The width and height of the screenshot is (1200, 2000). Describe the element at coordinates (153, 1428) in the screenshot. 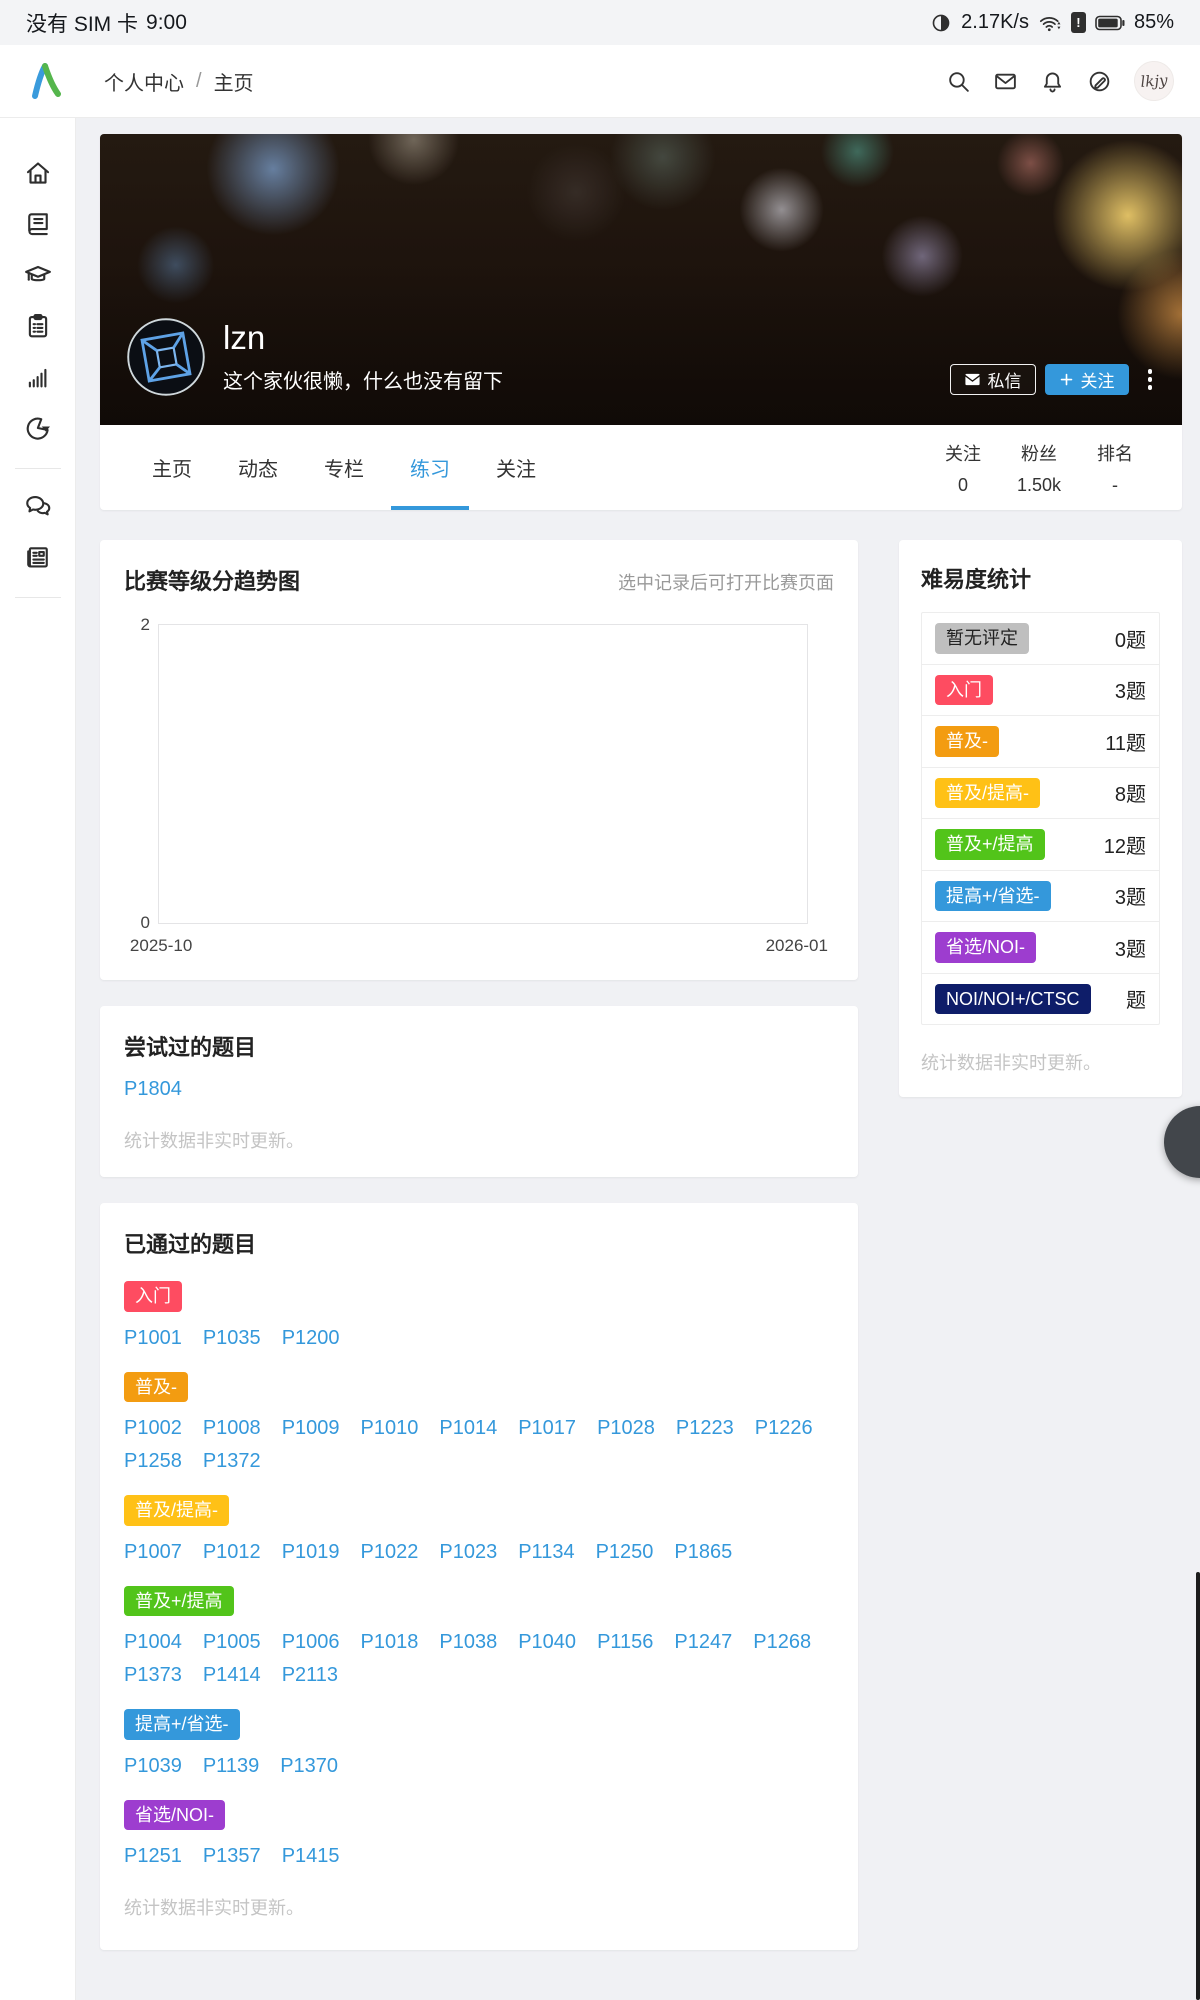

I see `problem-link: P1002` at that location.